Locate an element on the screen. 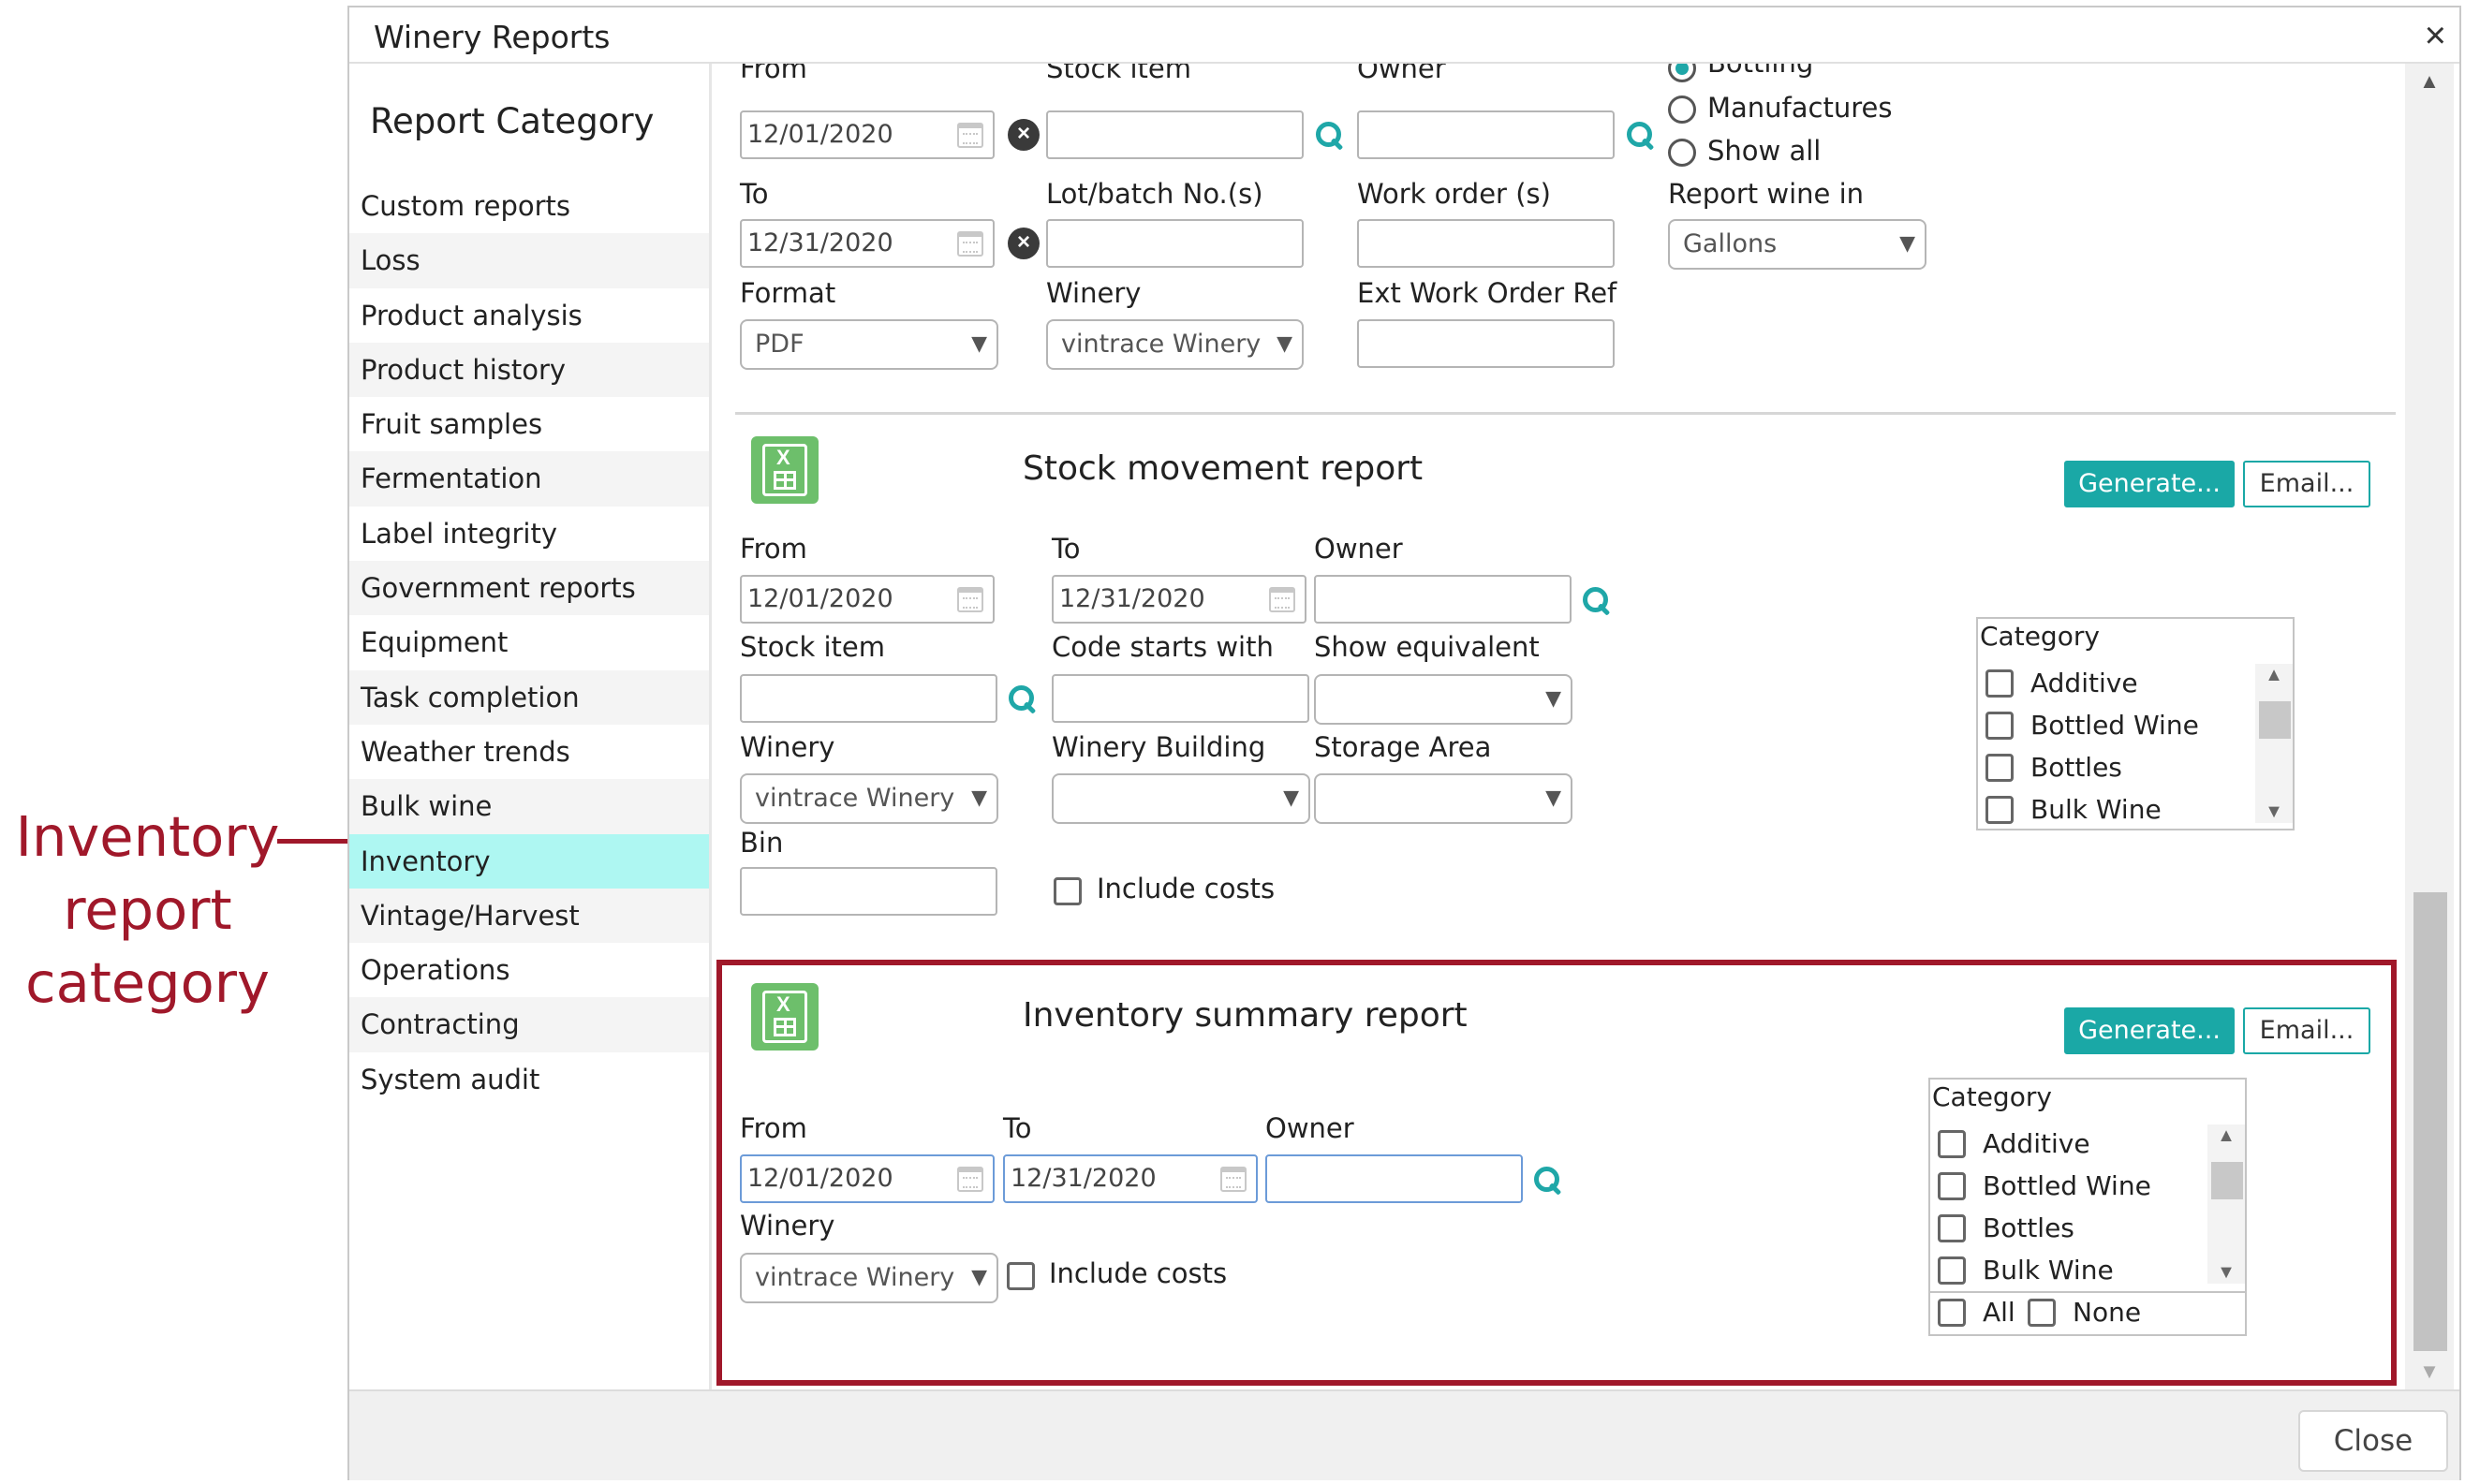  include-costs-label: Include costs is located at coordinates (1187, 888).